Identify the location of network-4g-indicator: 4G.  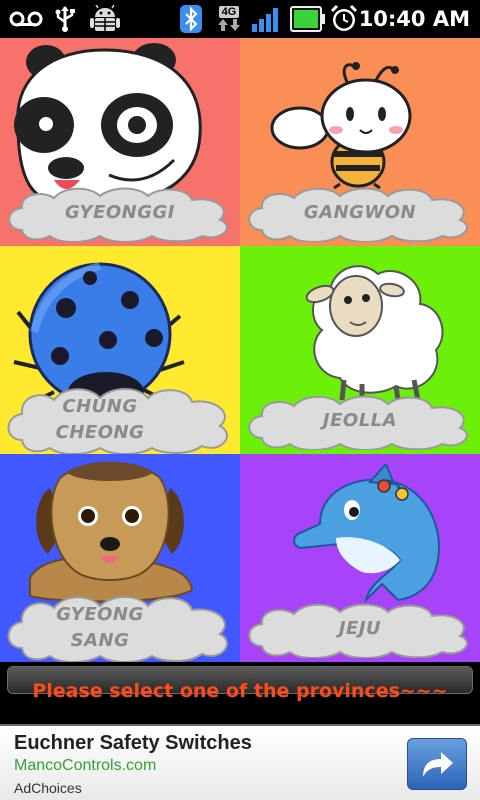
(229, 19).